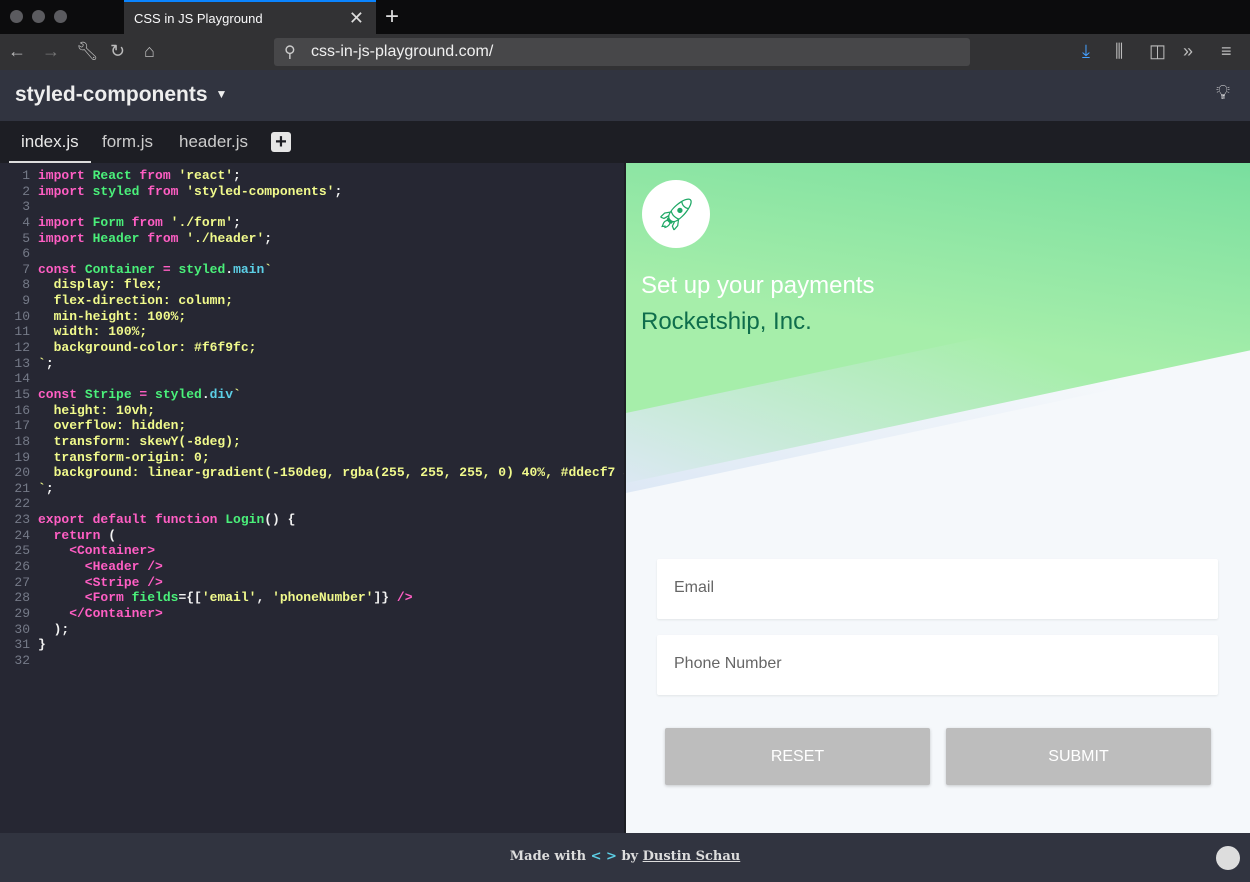 The height and width of the screenshot is (882, 1250). Describe the element at coordinates (22, 332) in the screenshot. I see `line-number: 11` at that location.